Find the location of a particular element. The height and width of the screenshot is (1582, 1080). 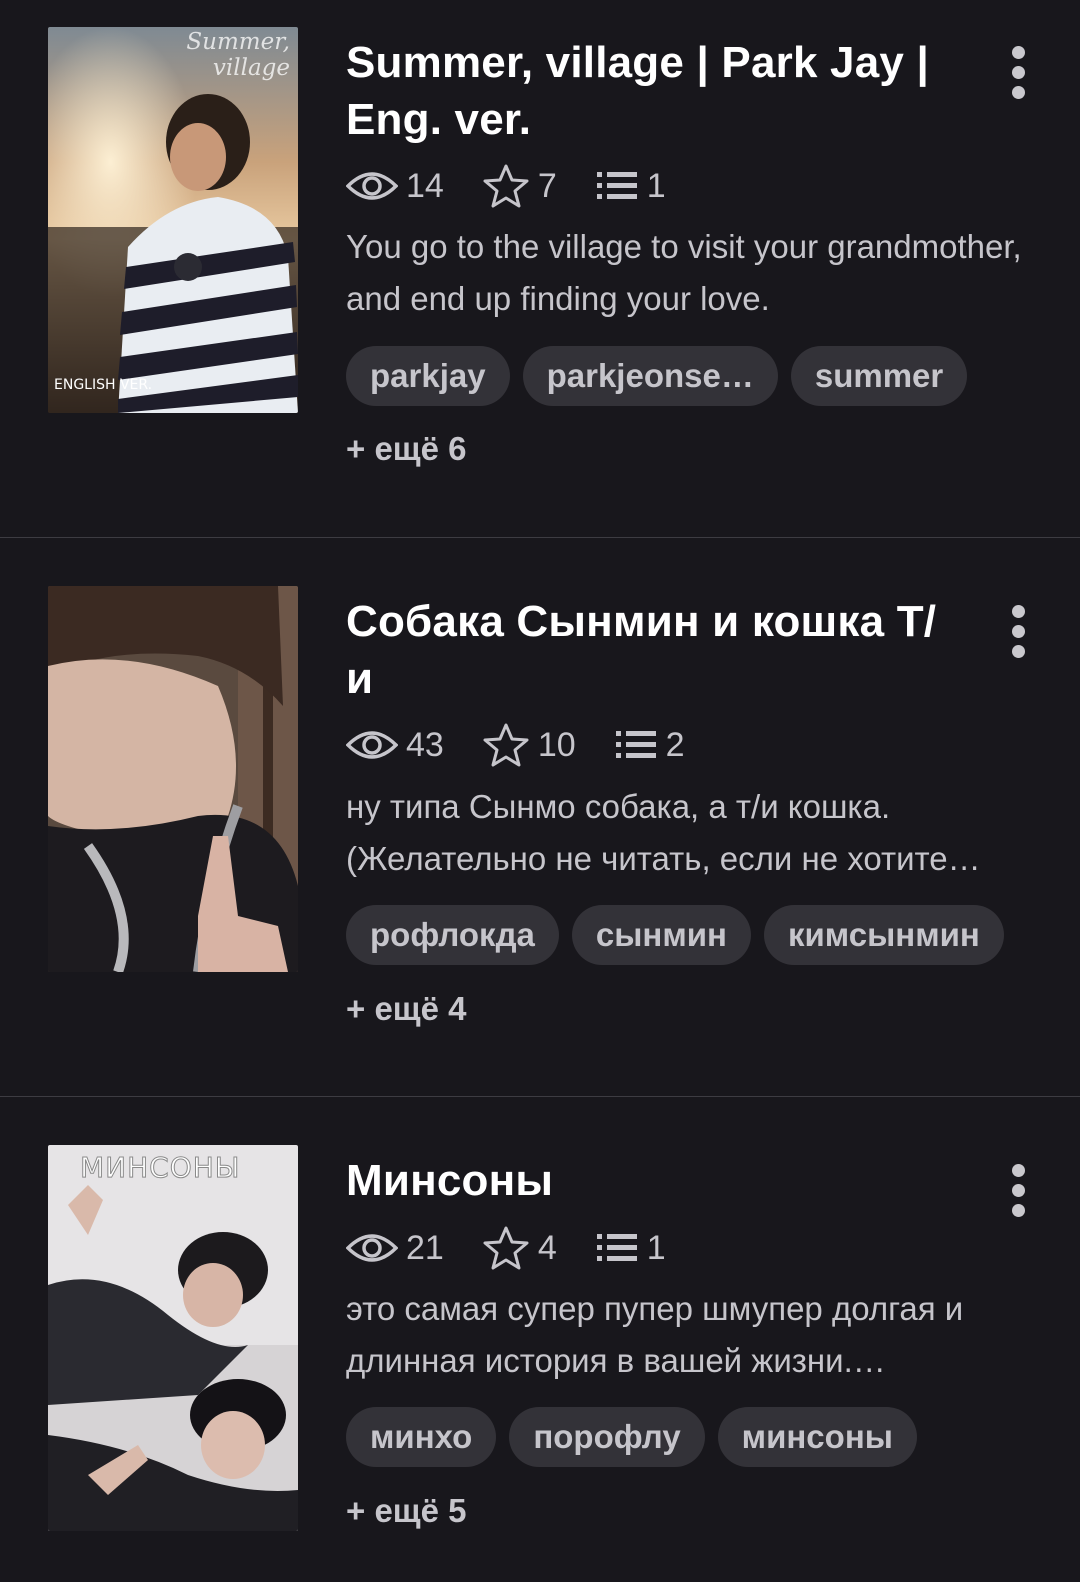

story-cover is located at coordinates (173, 779).